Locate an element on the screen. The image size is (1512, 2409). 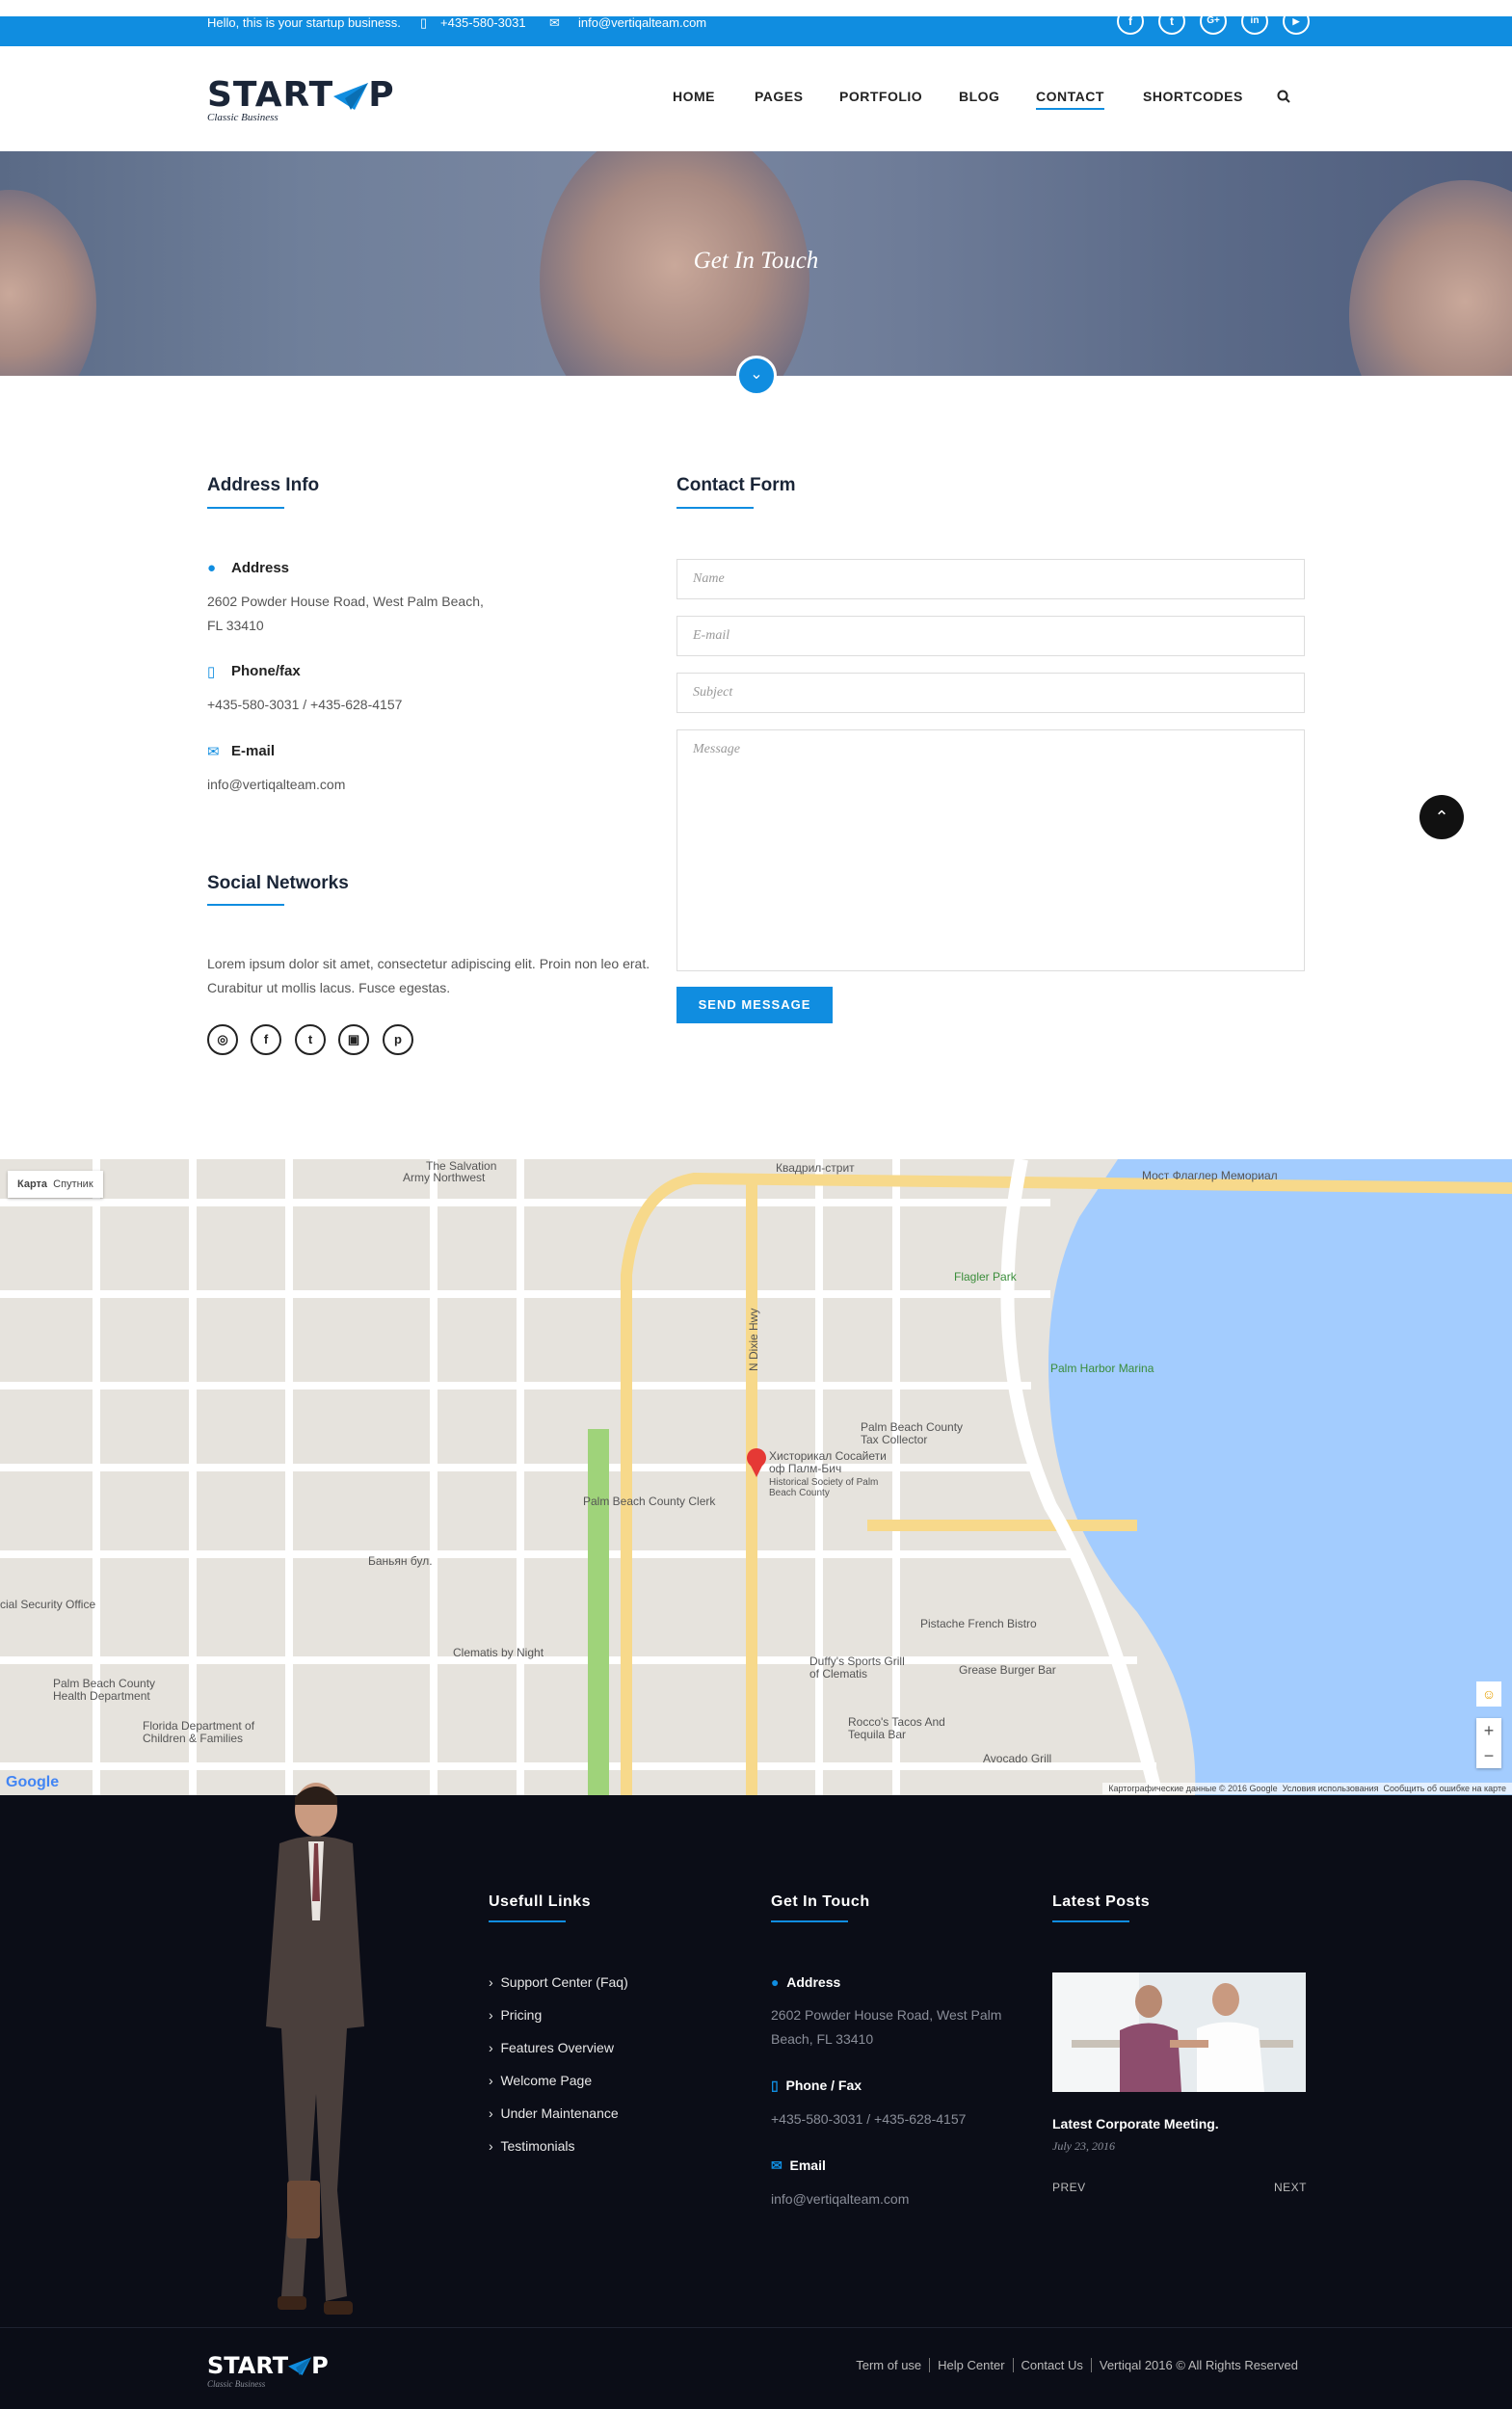
footer-logo: START P Classic Business is located at coordinates (268, 2370).